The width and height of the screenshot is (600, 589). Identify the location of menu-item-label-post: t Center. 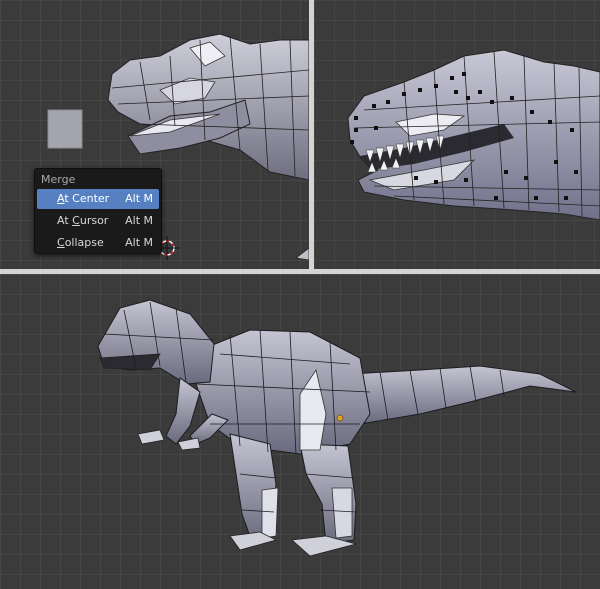
(87, 198).